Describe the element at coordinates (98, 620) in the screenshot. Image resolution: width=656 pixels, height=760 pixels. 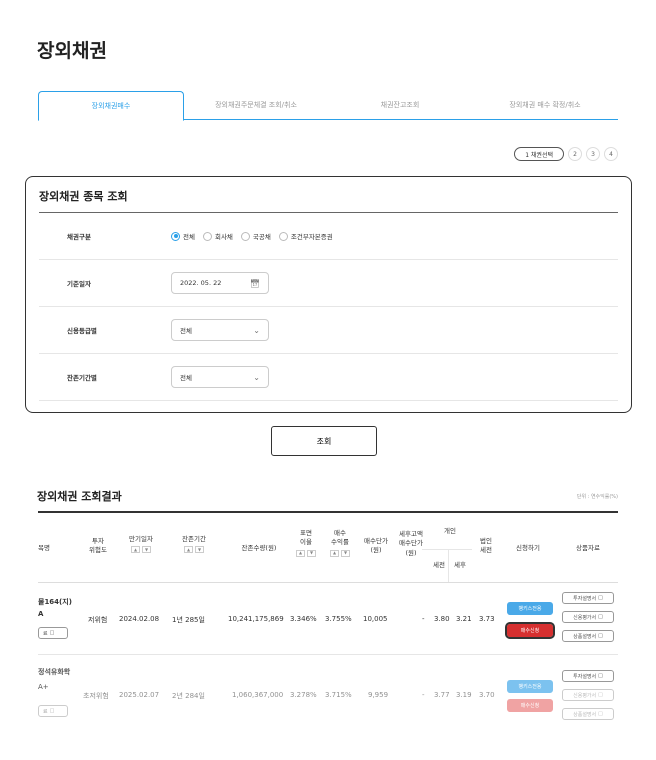
I see `cell-risk: 저위험` at that location.